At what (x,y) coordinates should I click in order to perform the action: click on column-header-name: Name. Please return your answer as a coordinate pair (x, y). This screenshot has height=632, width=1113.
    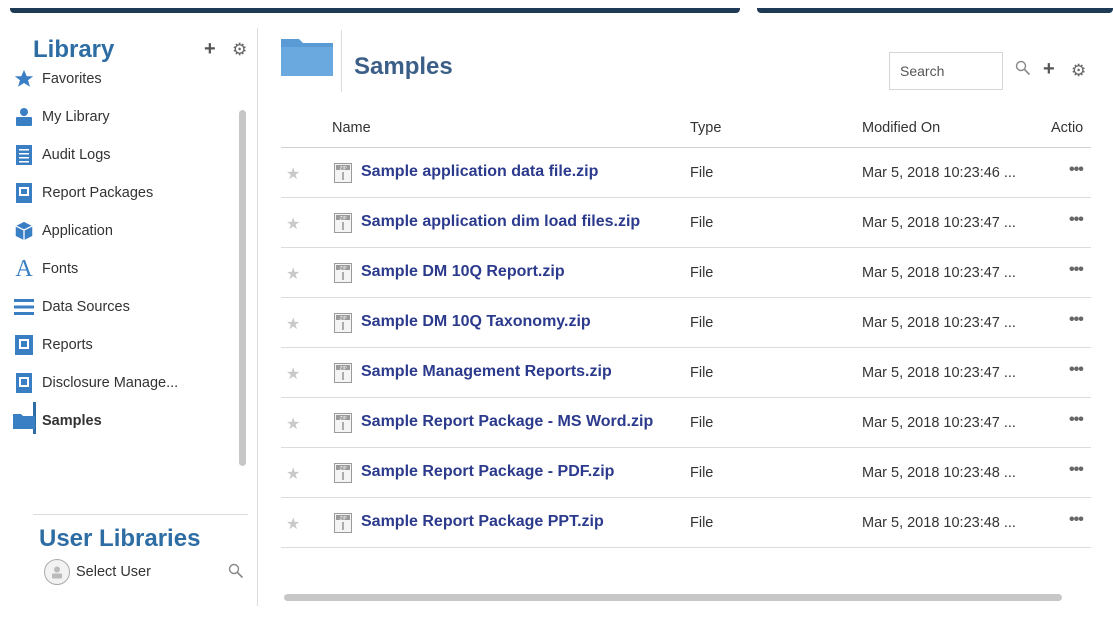
    Looking at the image, I should click on (351, 128).